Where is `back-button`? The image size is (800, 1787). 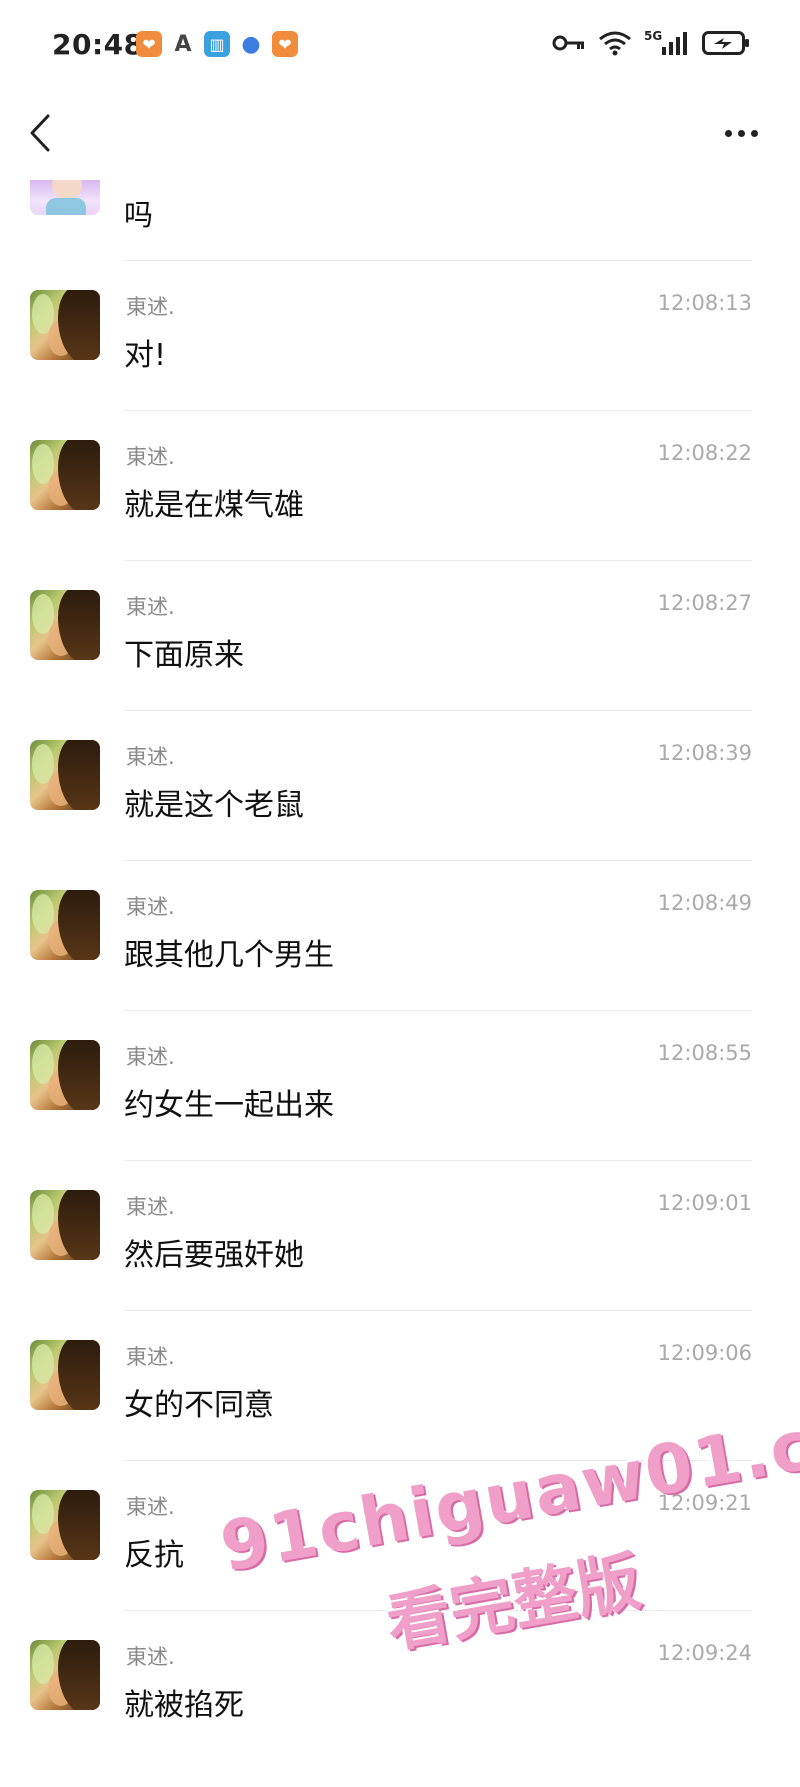 back-button is located at coordinates (42, 133).